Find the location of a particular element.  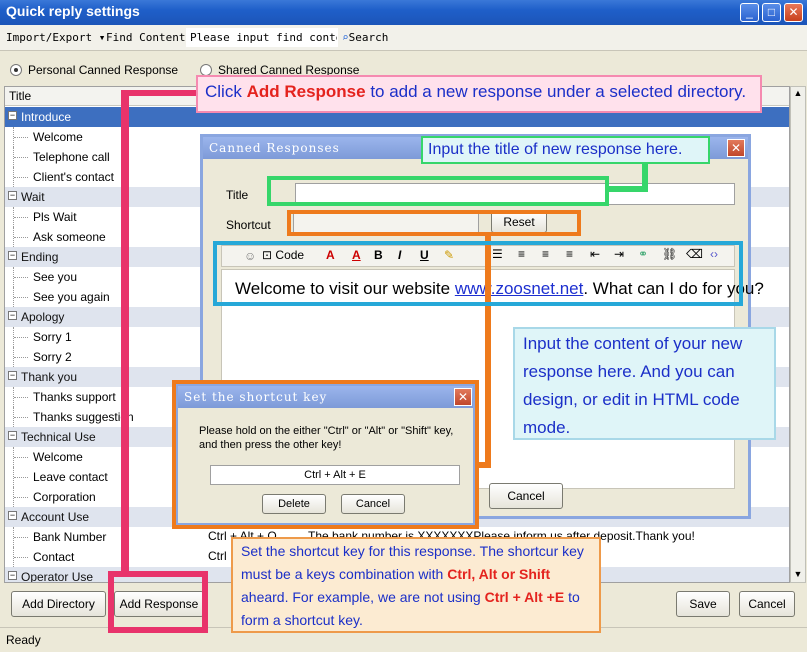

pink-connector-line is located at coordinates (125, 330).